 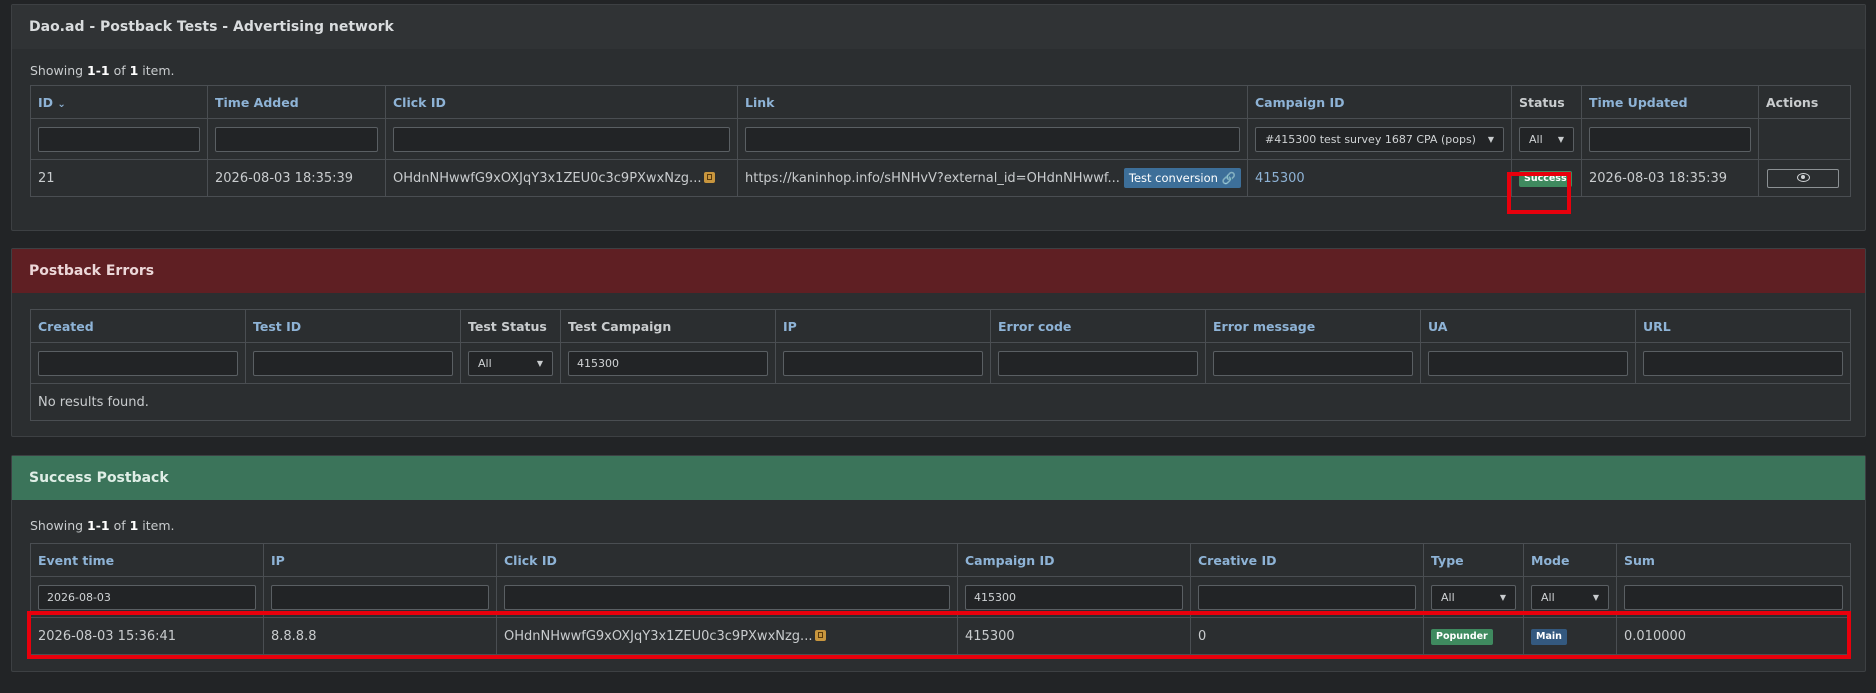 I want to click on column-header-event-time: Event time, so click(x=147, y=560).